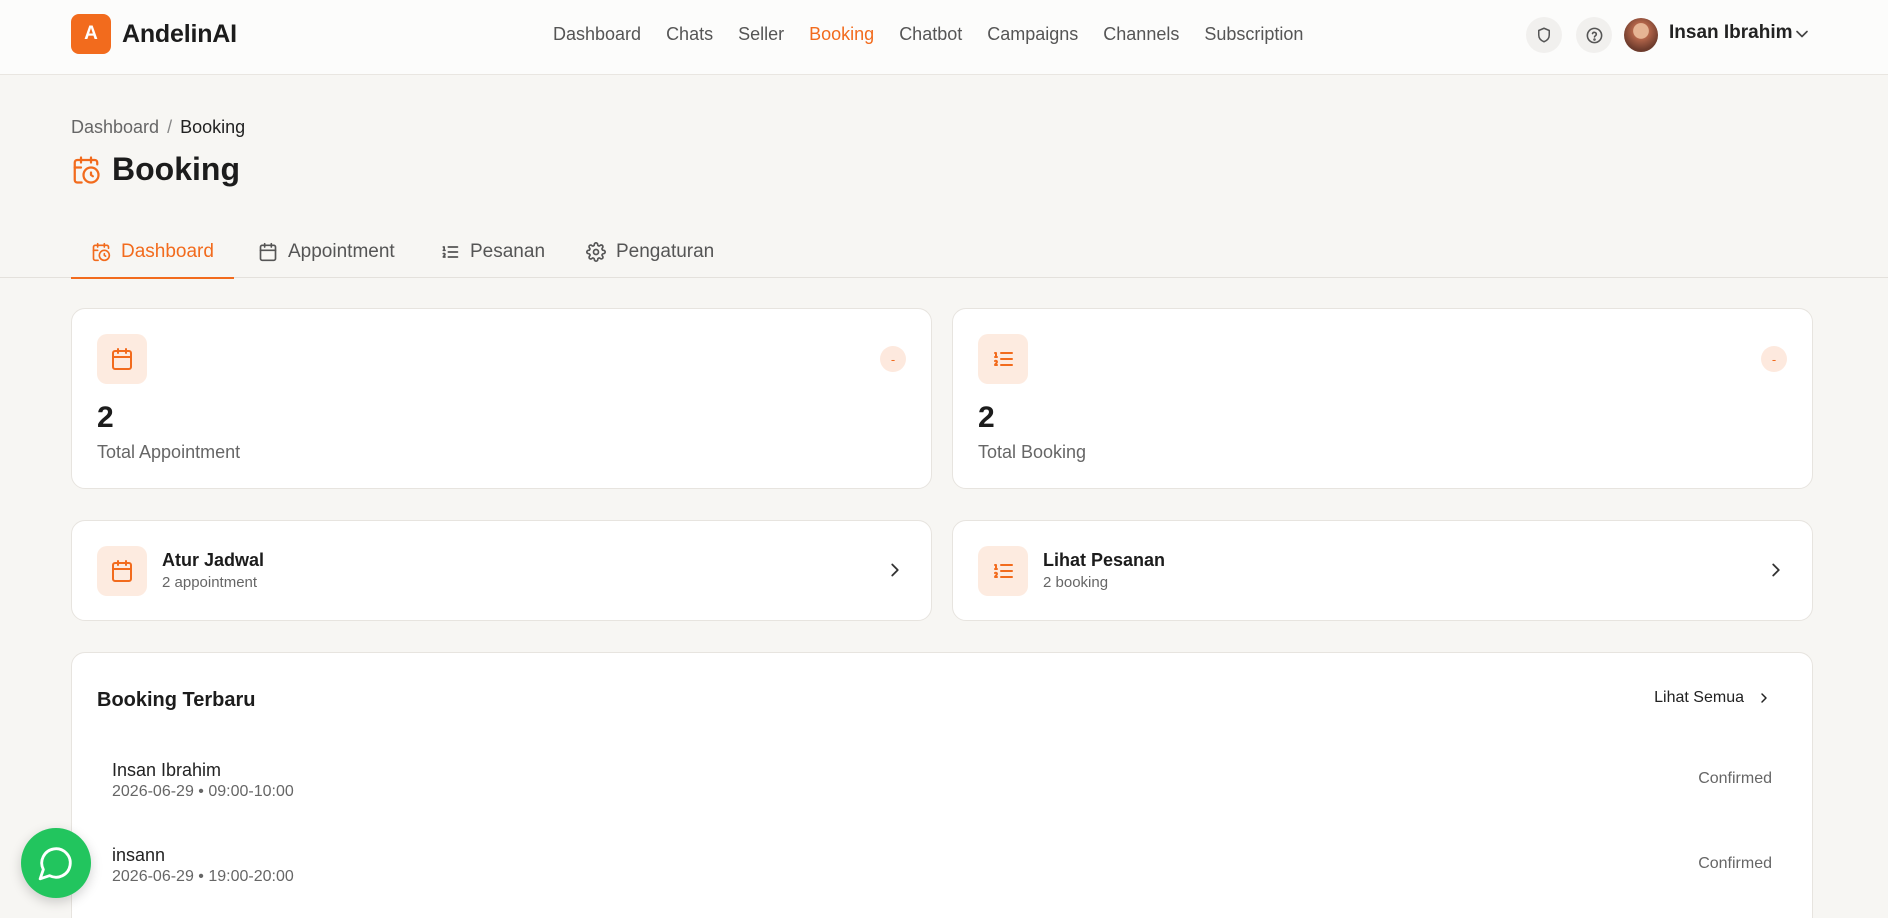 Image resolution: width=1888 pixels, height=918 pixels. I want to click on gear-icon, so click(596, 252).